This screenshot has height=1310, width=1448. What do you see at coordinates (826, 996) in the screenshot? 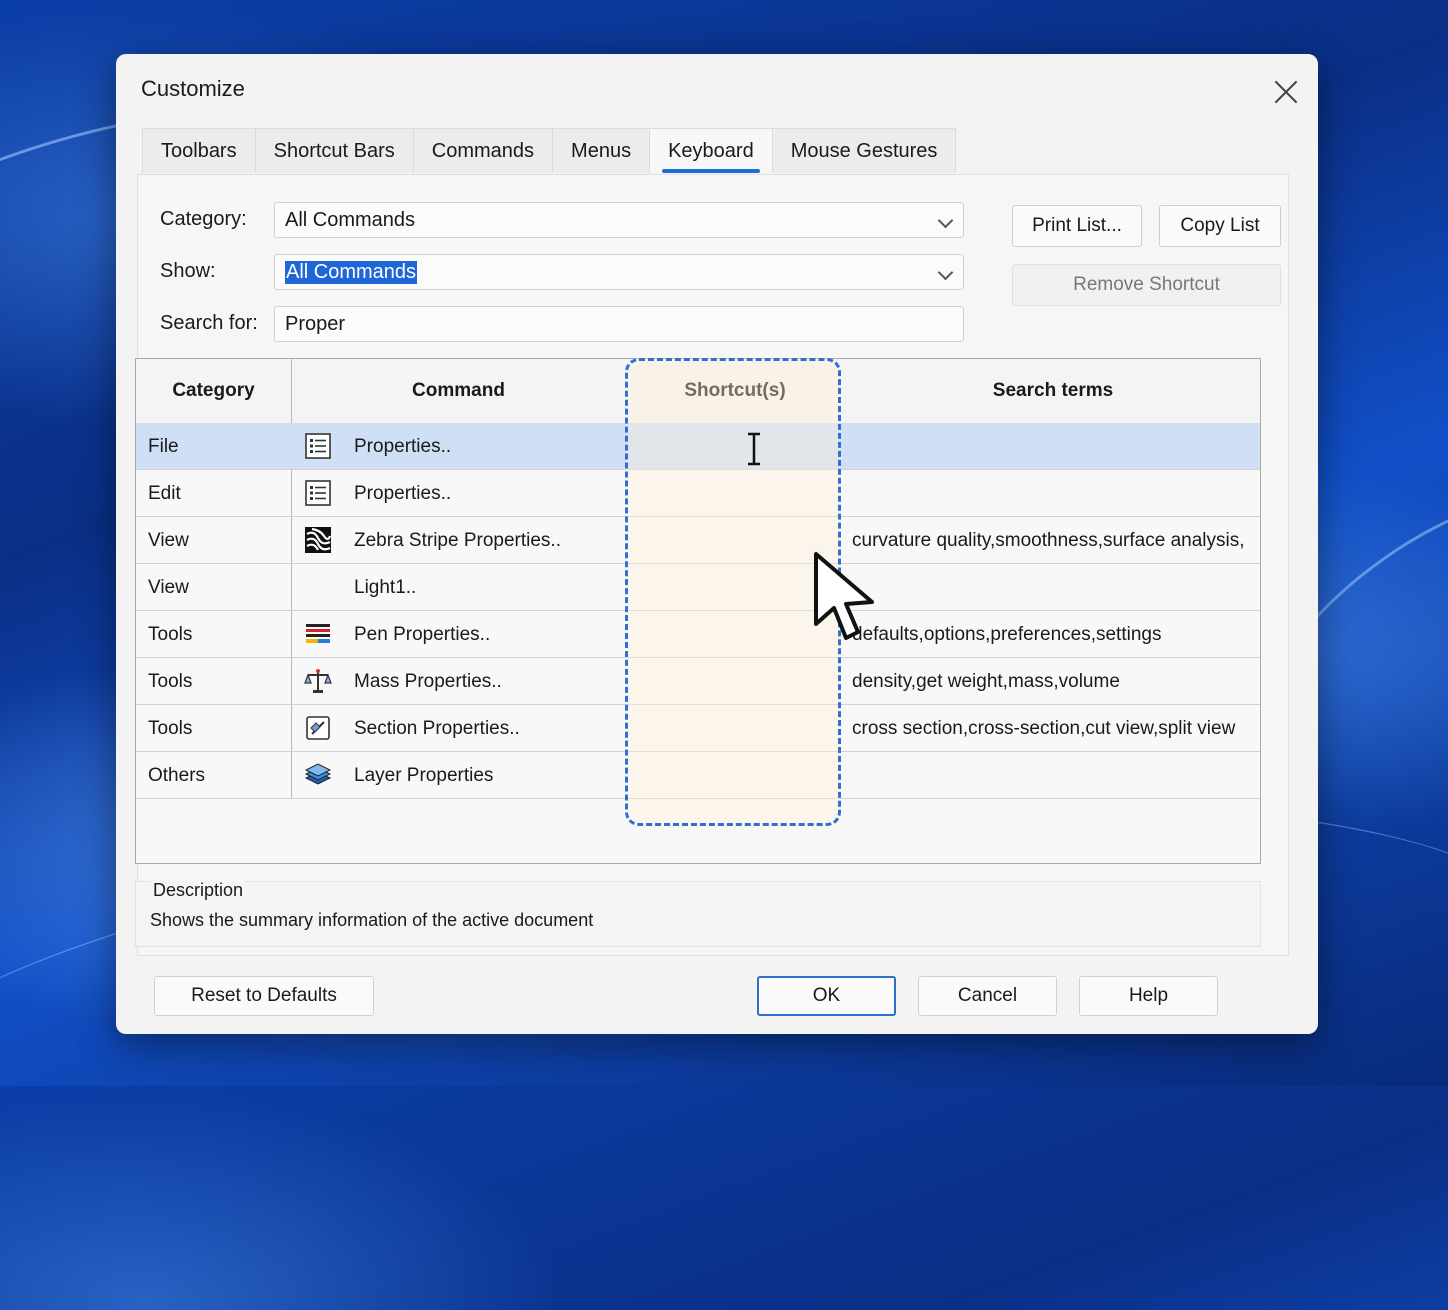
I see `ok-button: OK` at bounding box center [826, 996].